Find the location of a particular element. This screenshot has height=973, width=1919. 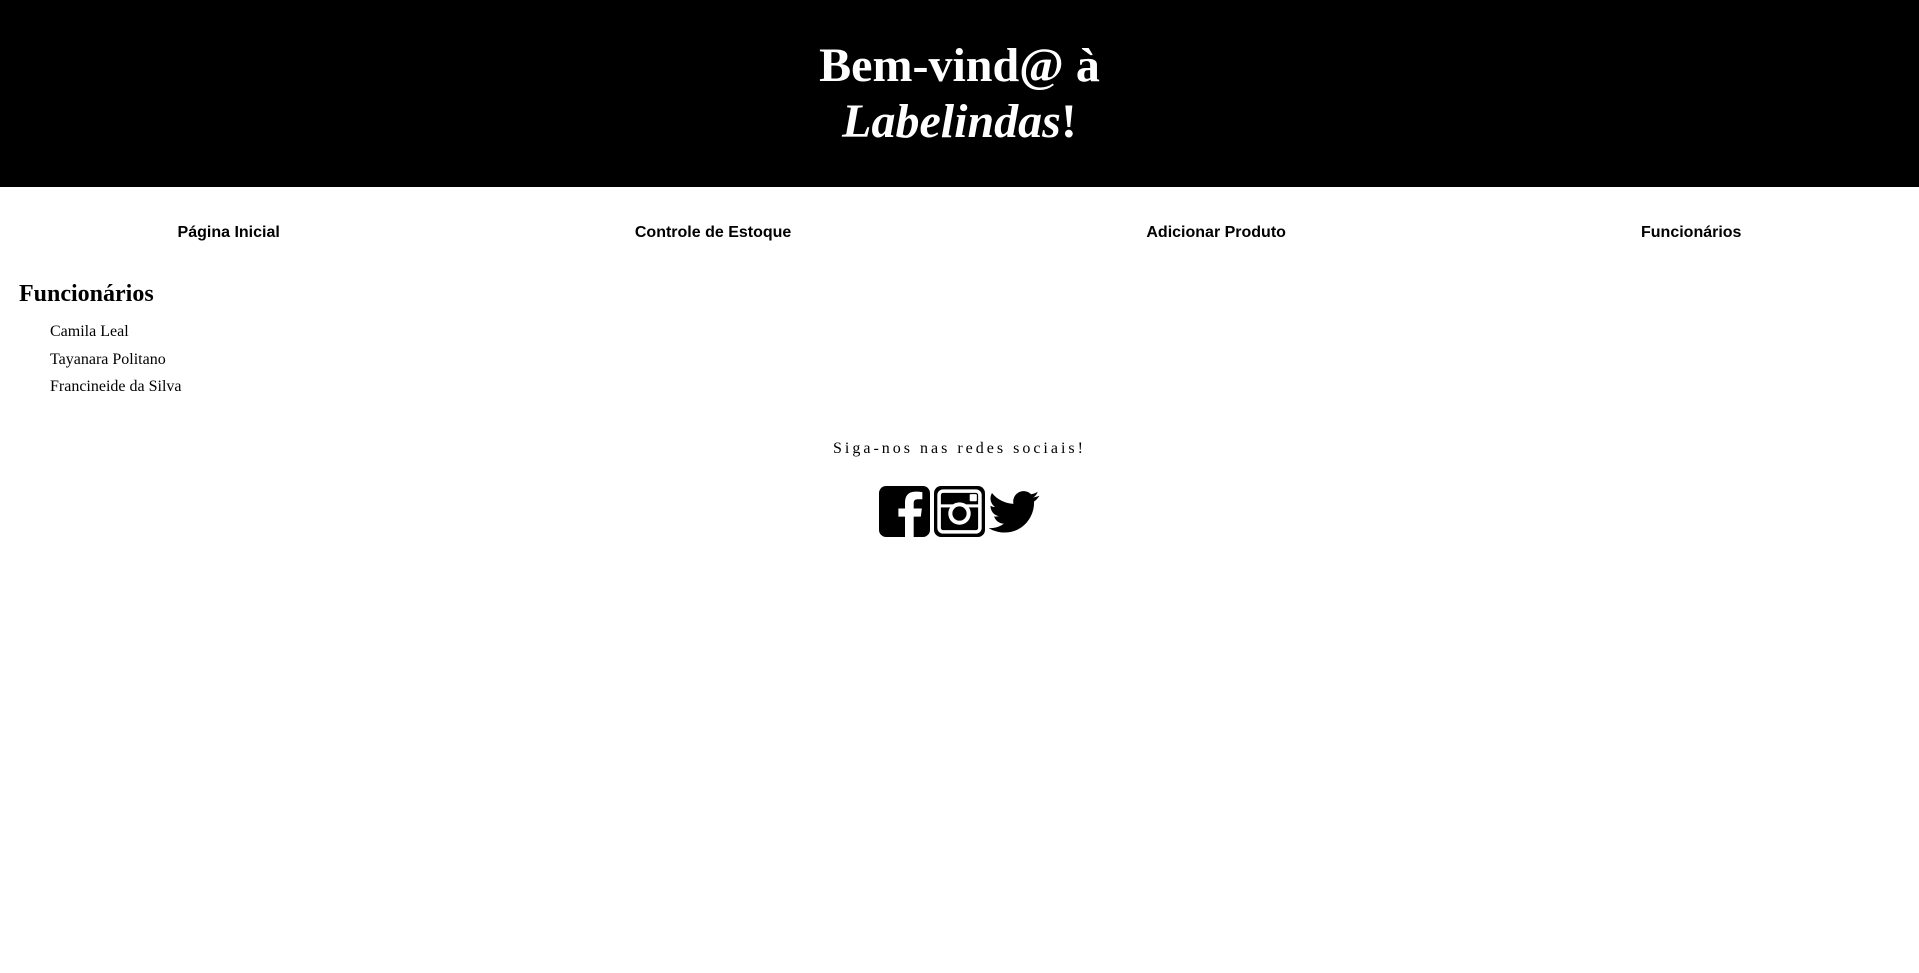

facebook-icon is located at coordinates (904, 511).